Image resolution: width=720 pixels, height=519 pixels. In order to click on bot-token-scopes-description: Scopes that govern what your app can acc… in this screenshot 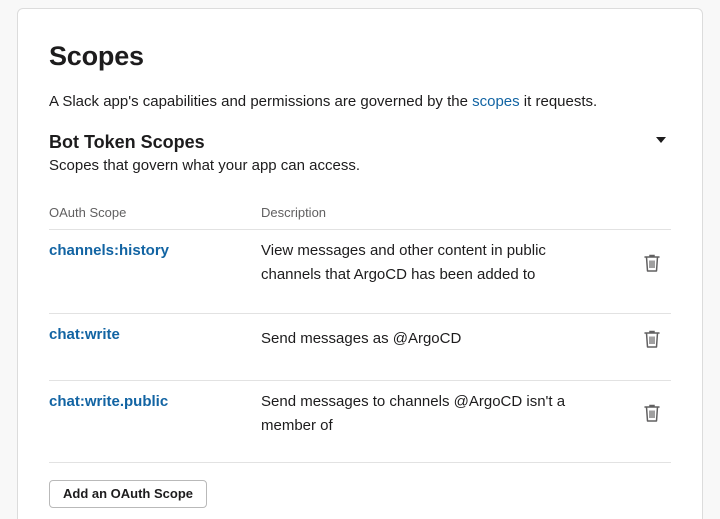, I will do `click(205, 165)`.